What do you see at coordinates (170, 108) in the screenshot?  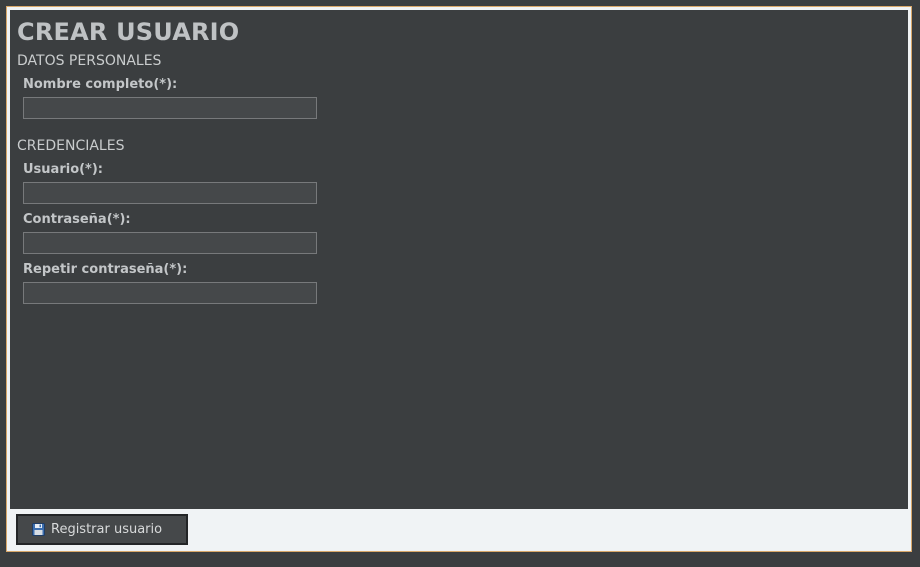 I see `full-name-input` at bounding box center [170, 108].